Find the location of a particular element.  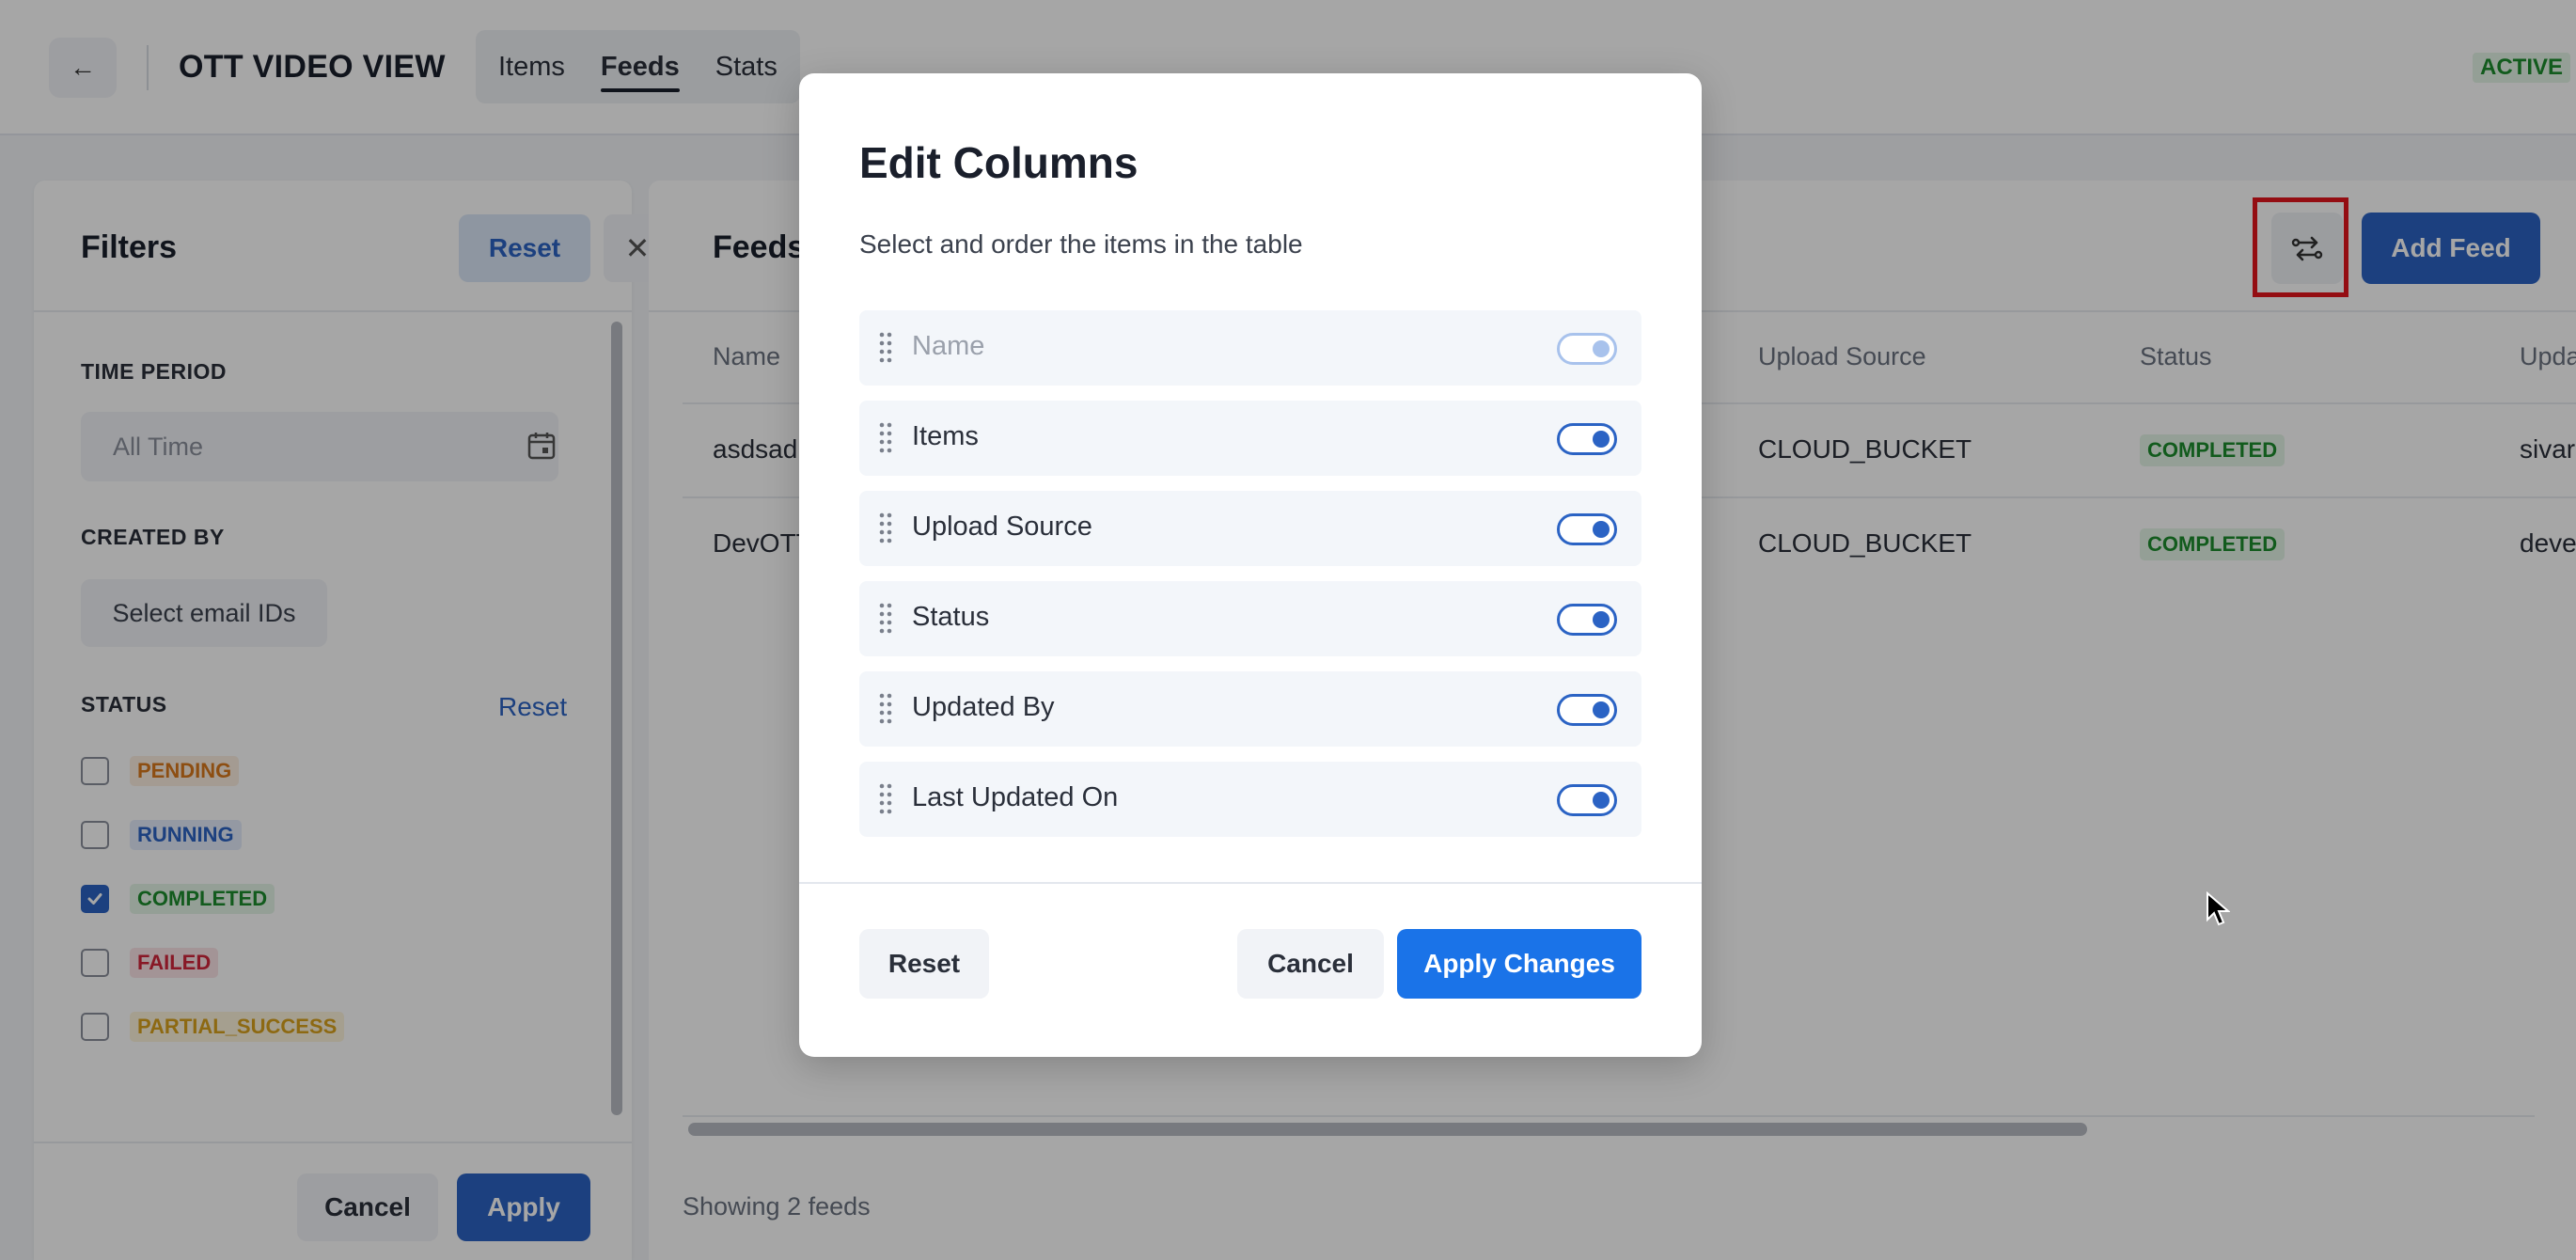

column-item-label: Name is located at coordinates (949, 346).